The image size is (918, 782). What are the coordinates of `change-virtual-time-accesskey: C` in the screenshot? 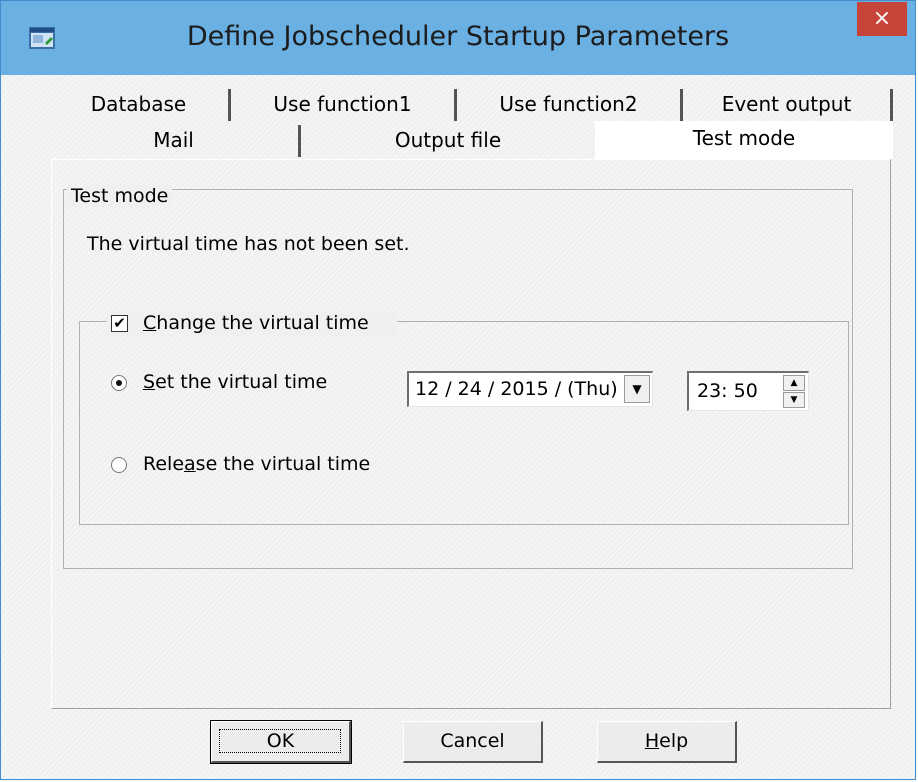 It's located at (150, 323).